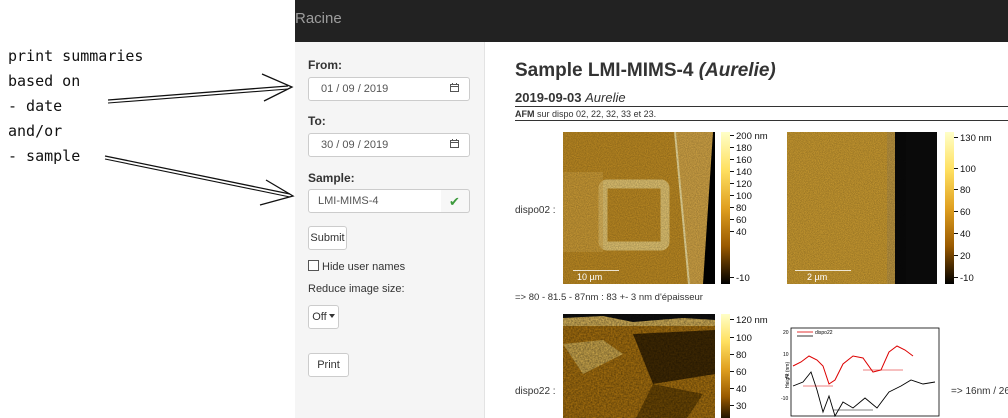 This screenshot has width=1008, height=418. I want to click on plot-ytick: 20, so click(786, 333).